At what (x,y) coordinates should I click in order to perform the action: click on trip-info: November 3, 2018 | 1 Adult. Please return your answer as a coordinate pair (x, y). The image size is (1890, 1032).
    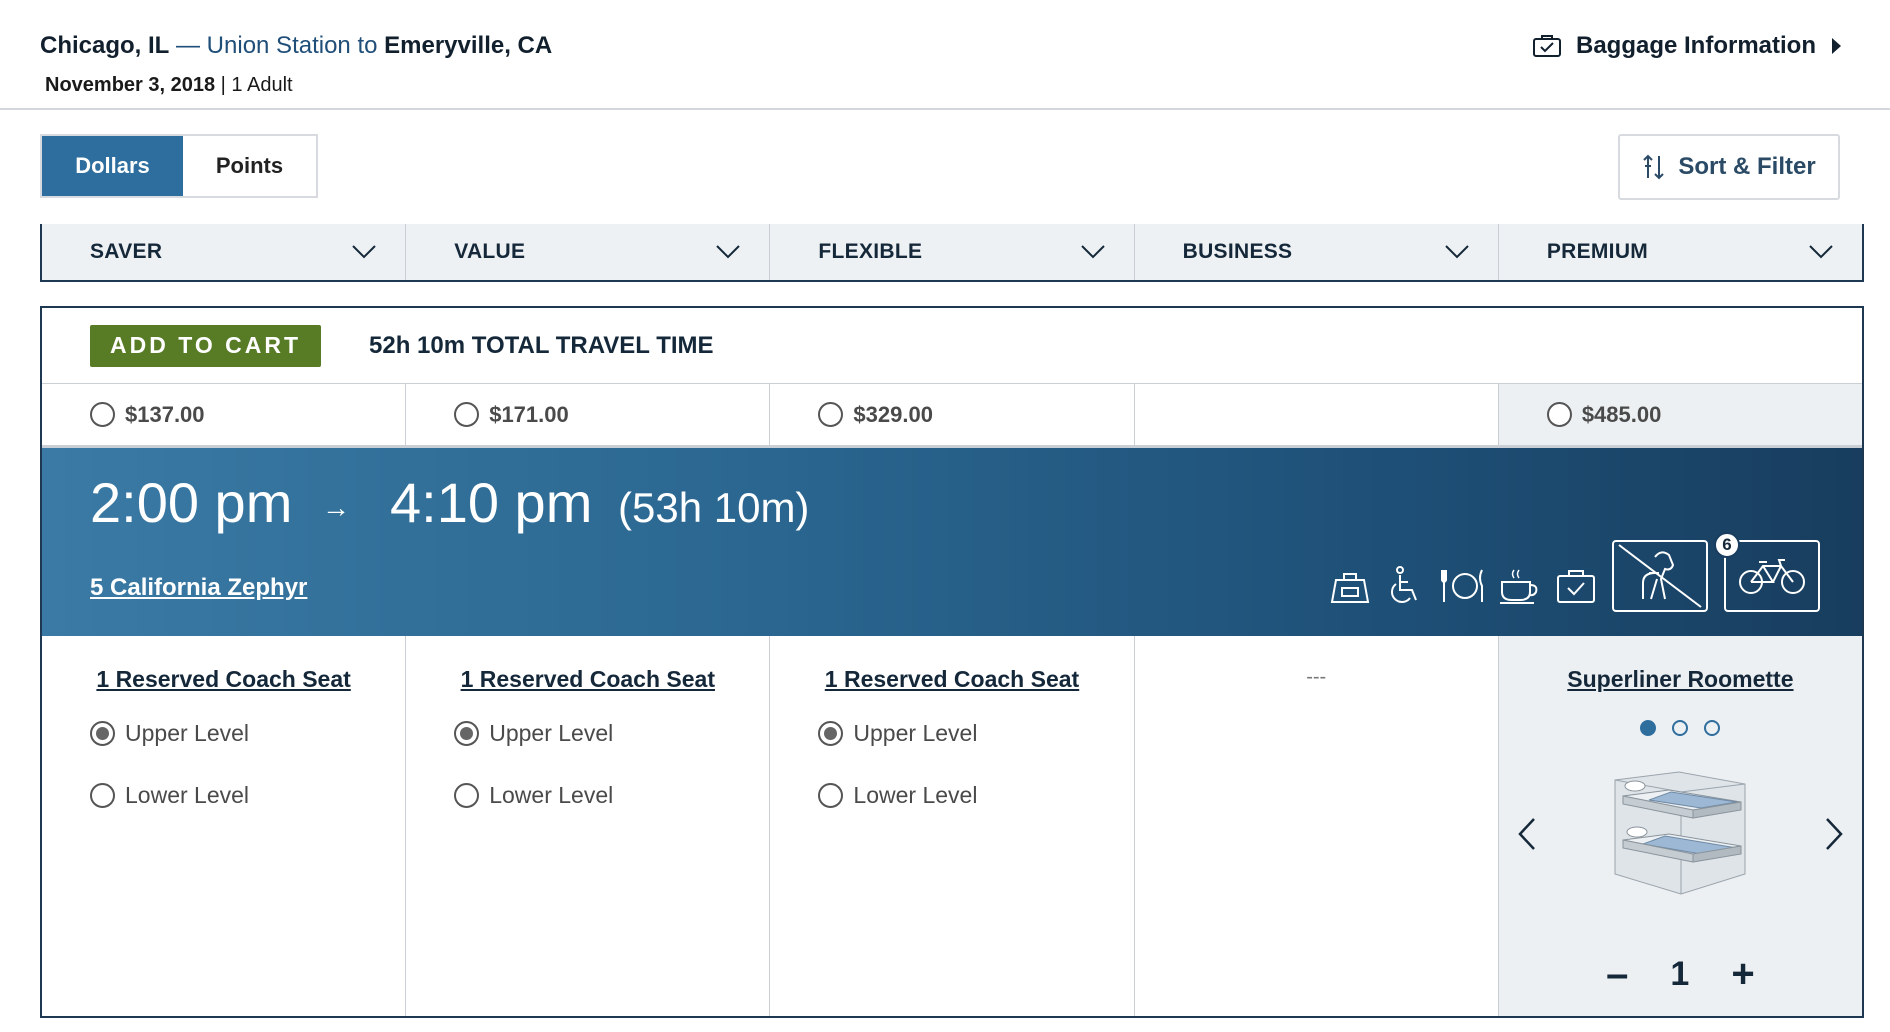
    Looking at the image, I should click on (169, 85).